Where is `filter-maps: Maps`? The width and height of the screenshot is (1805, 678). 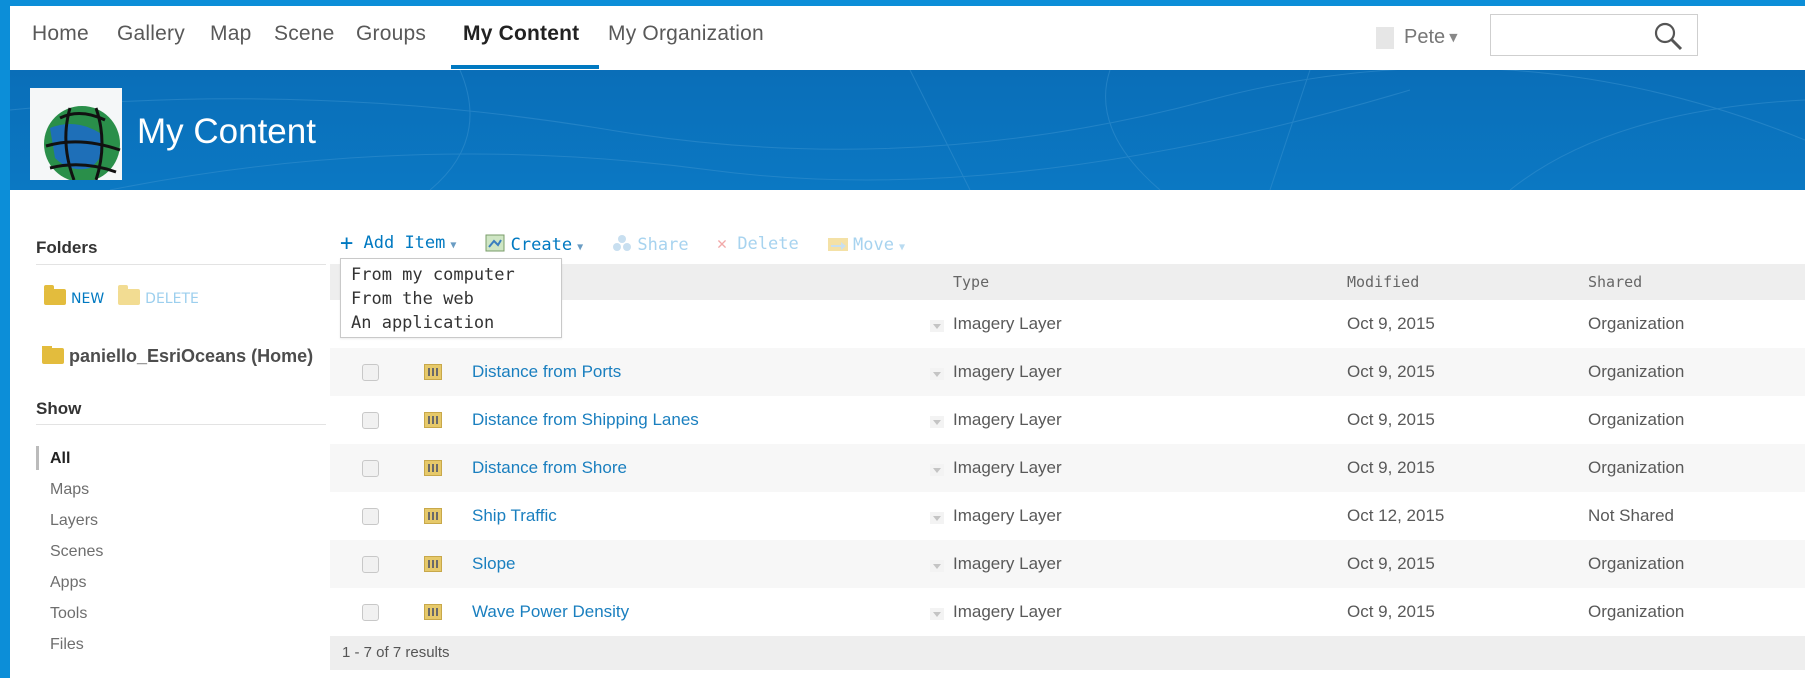
filter-maps: Maps is located at coordinates (76, 489).